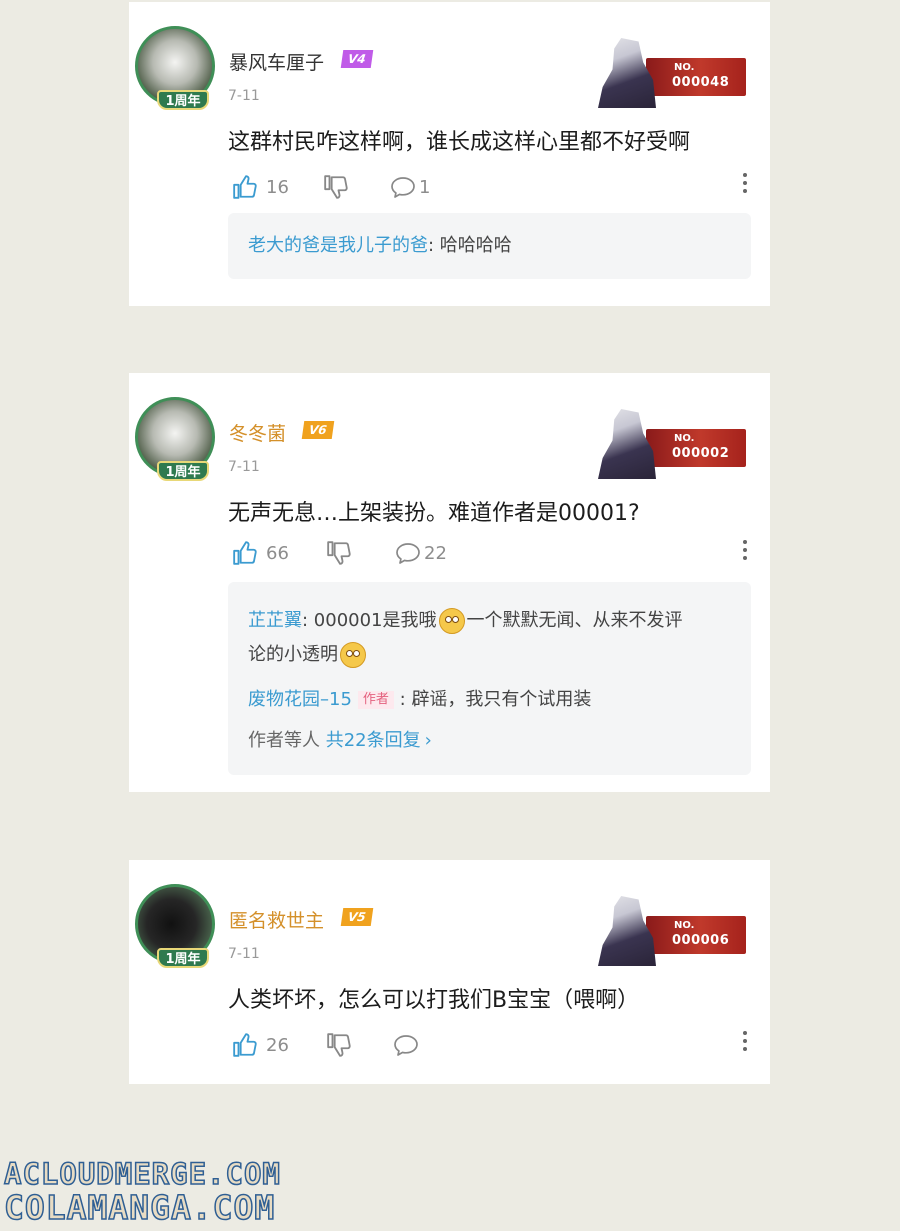 This screenshot has width=900, height=1231. Describe the element at coordinates (142, 1174) in the screenshot. I see `watermark-line-1: ACLOUDMERGE.COM` at that location.